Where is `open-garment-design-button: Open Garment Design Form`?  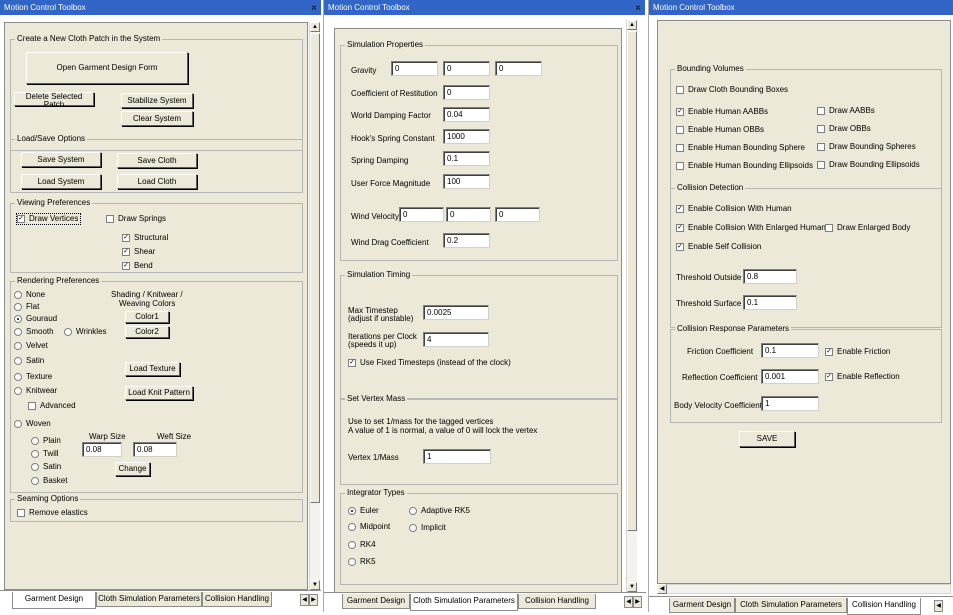
open-garment-design-button: Open Garment Design Form is located at coordinates (107, 68).